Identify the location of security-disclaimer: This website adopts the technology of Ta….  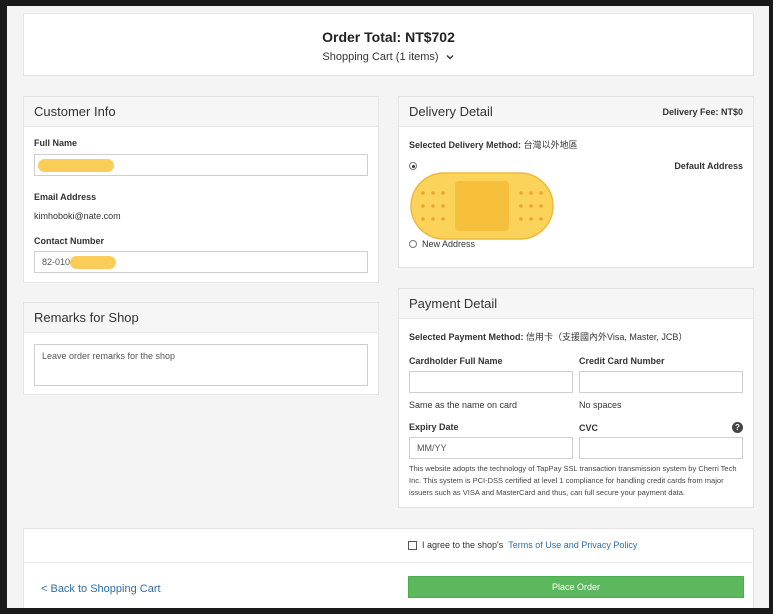
(573, 480).